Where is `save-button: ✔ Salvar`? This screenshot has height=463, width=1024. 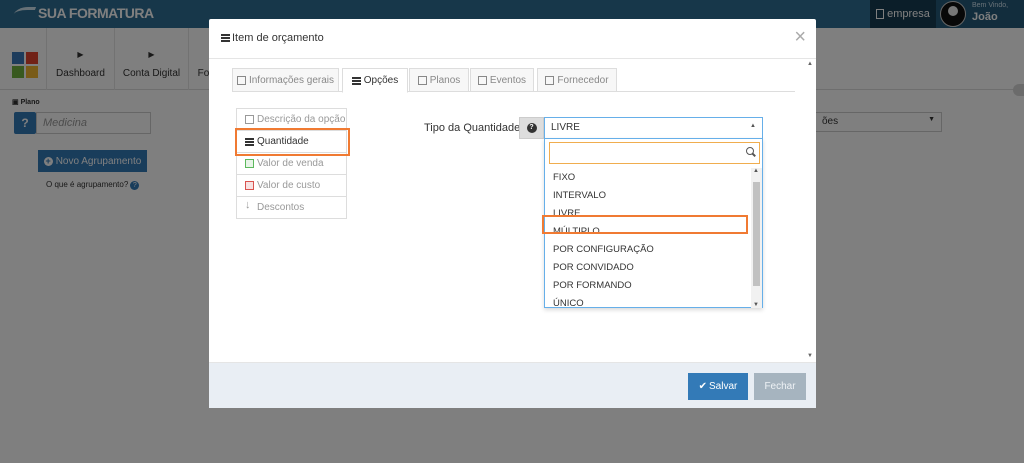
save-button: ✔ Salvar is located at coordinates (718, 386).